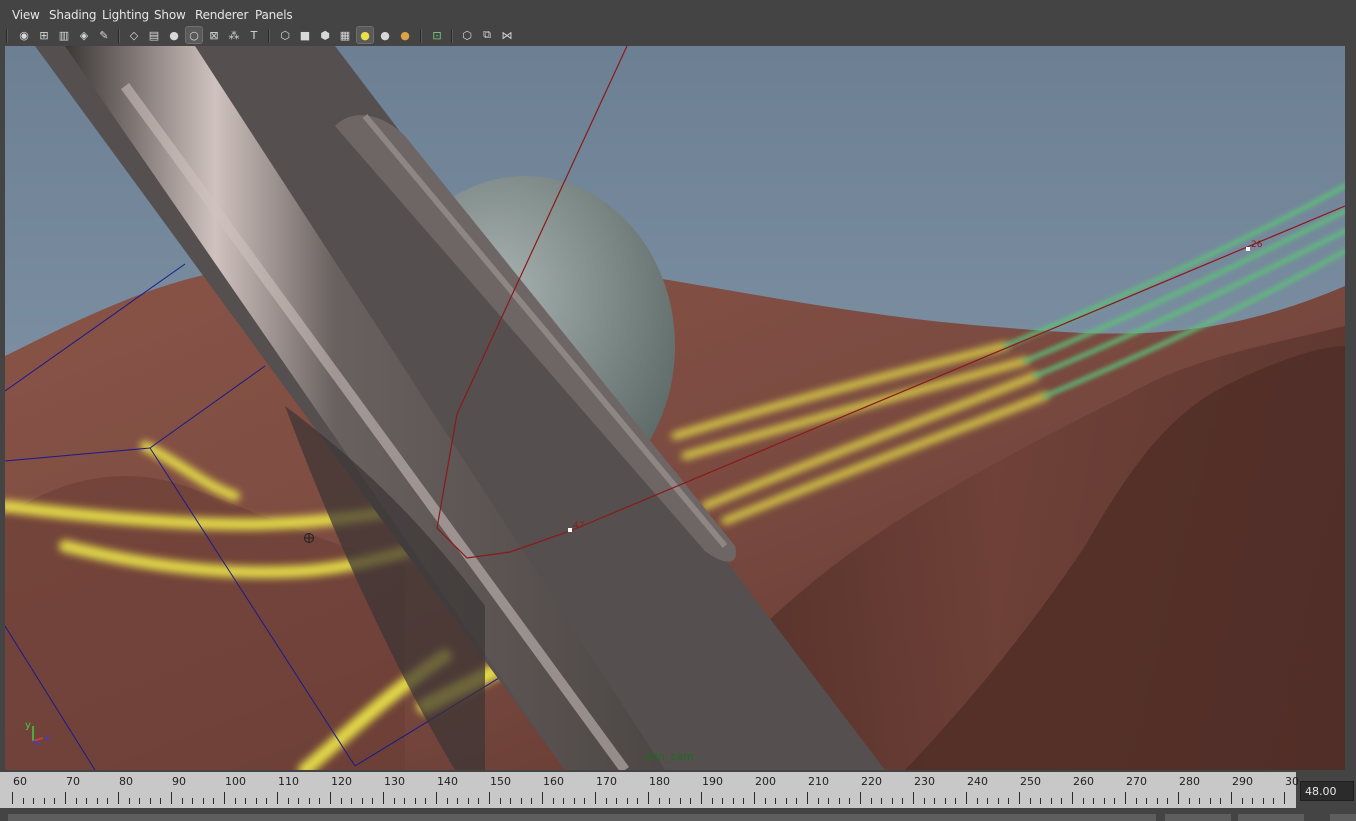  What do you see at coordinates (214, 35) in the screenshot?
I see `field-chart-icon: ⊠` at bounding box center [214, 35].